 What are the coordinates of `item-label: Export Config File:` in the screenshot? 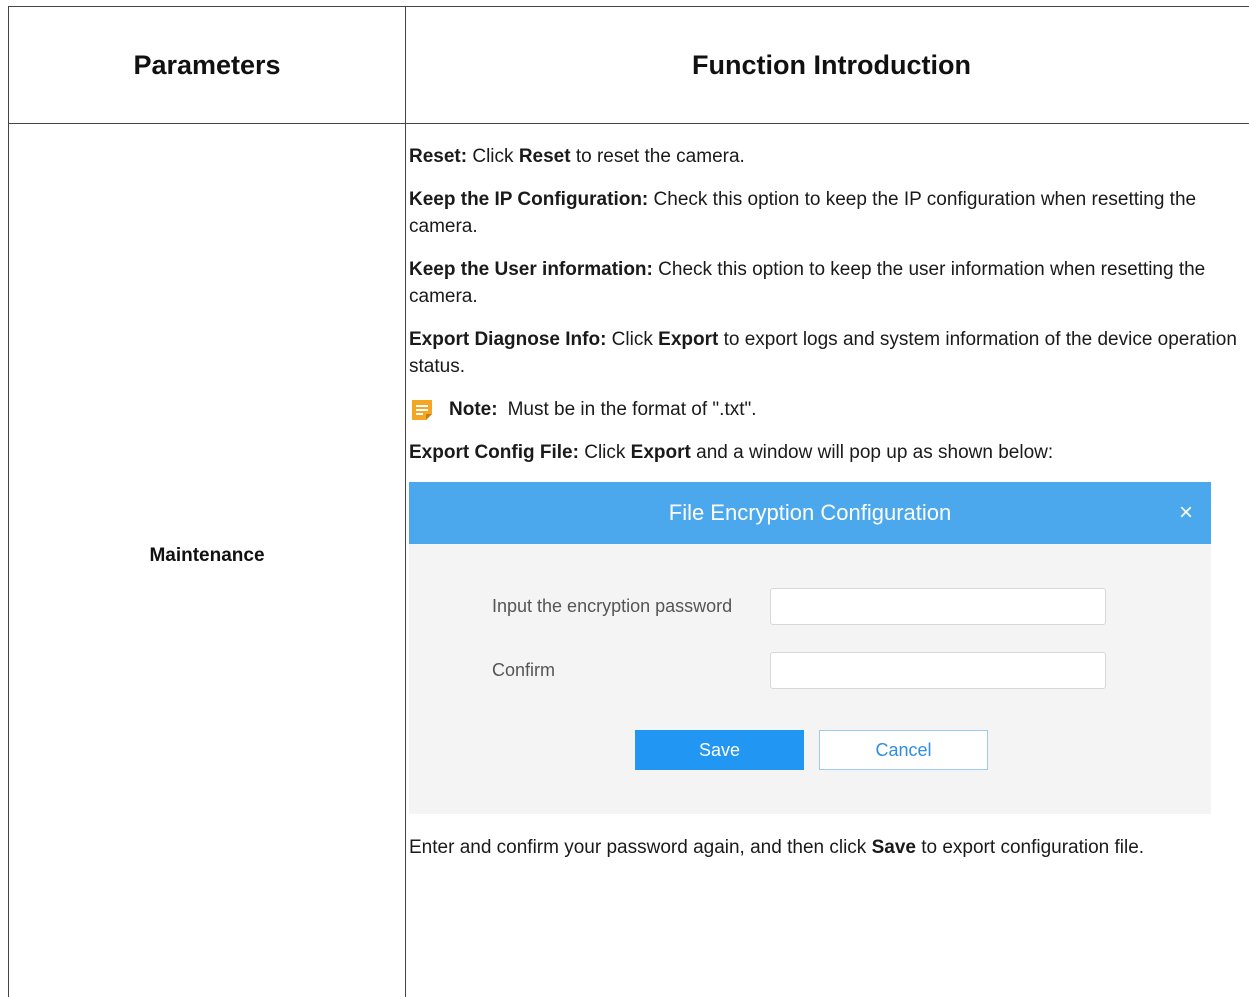 It's located at (494, 452).